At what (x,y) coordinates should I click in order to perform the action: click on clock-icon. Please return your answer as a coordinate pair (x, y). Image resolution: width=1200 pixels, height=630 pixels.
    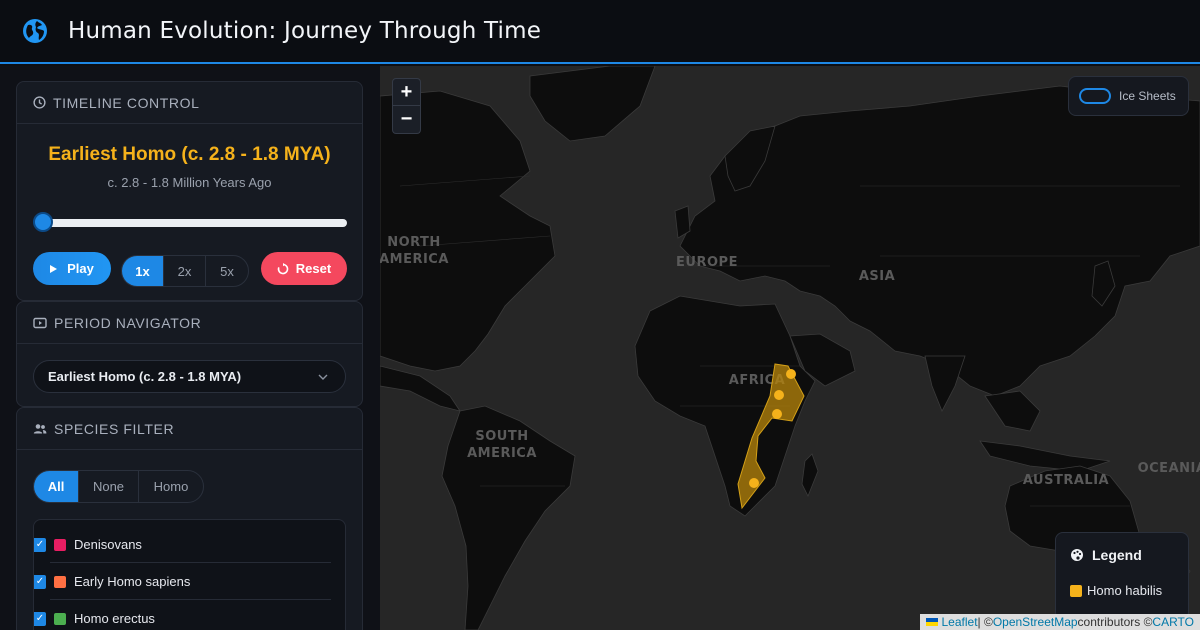
    Looking at the image, I should click on (39, 102).